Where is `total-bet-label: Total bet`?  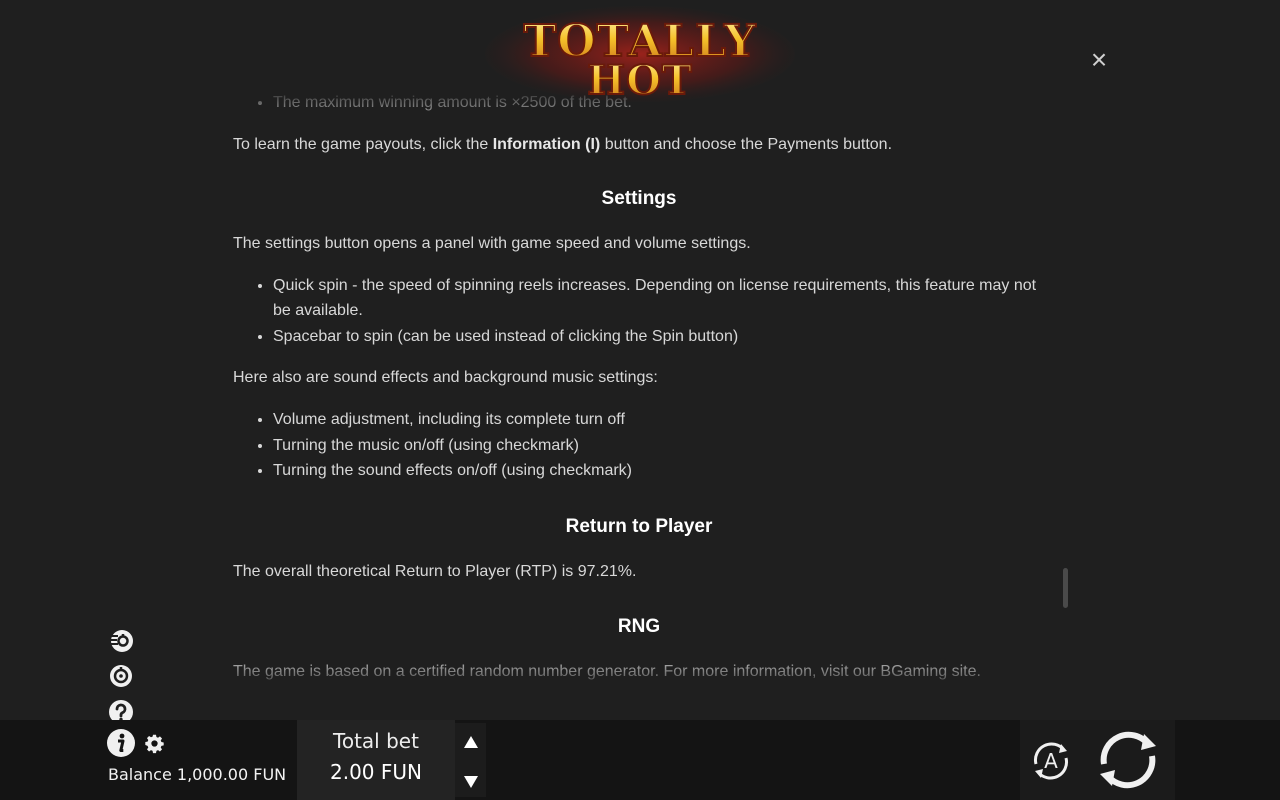 total-bet-label: Total bet is located at coordinates (376, 741).